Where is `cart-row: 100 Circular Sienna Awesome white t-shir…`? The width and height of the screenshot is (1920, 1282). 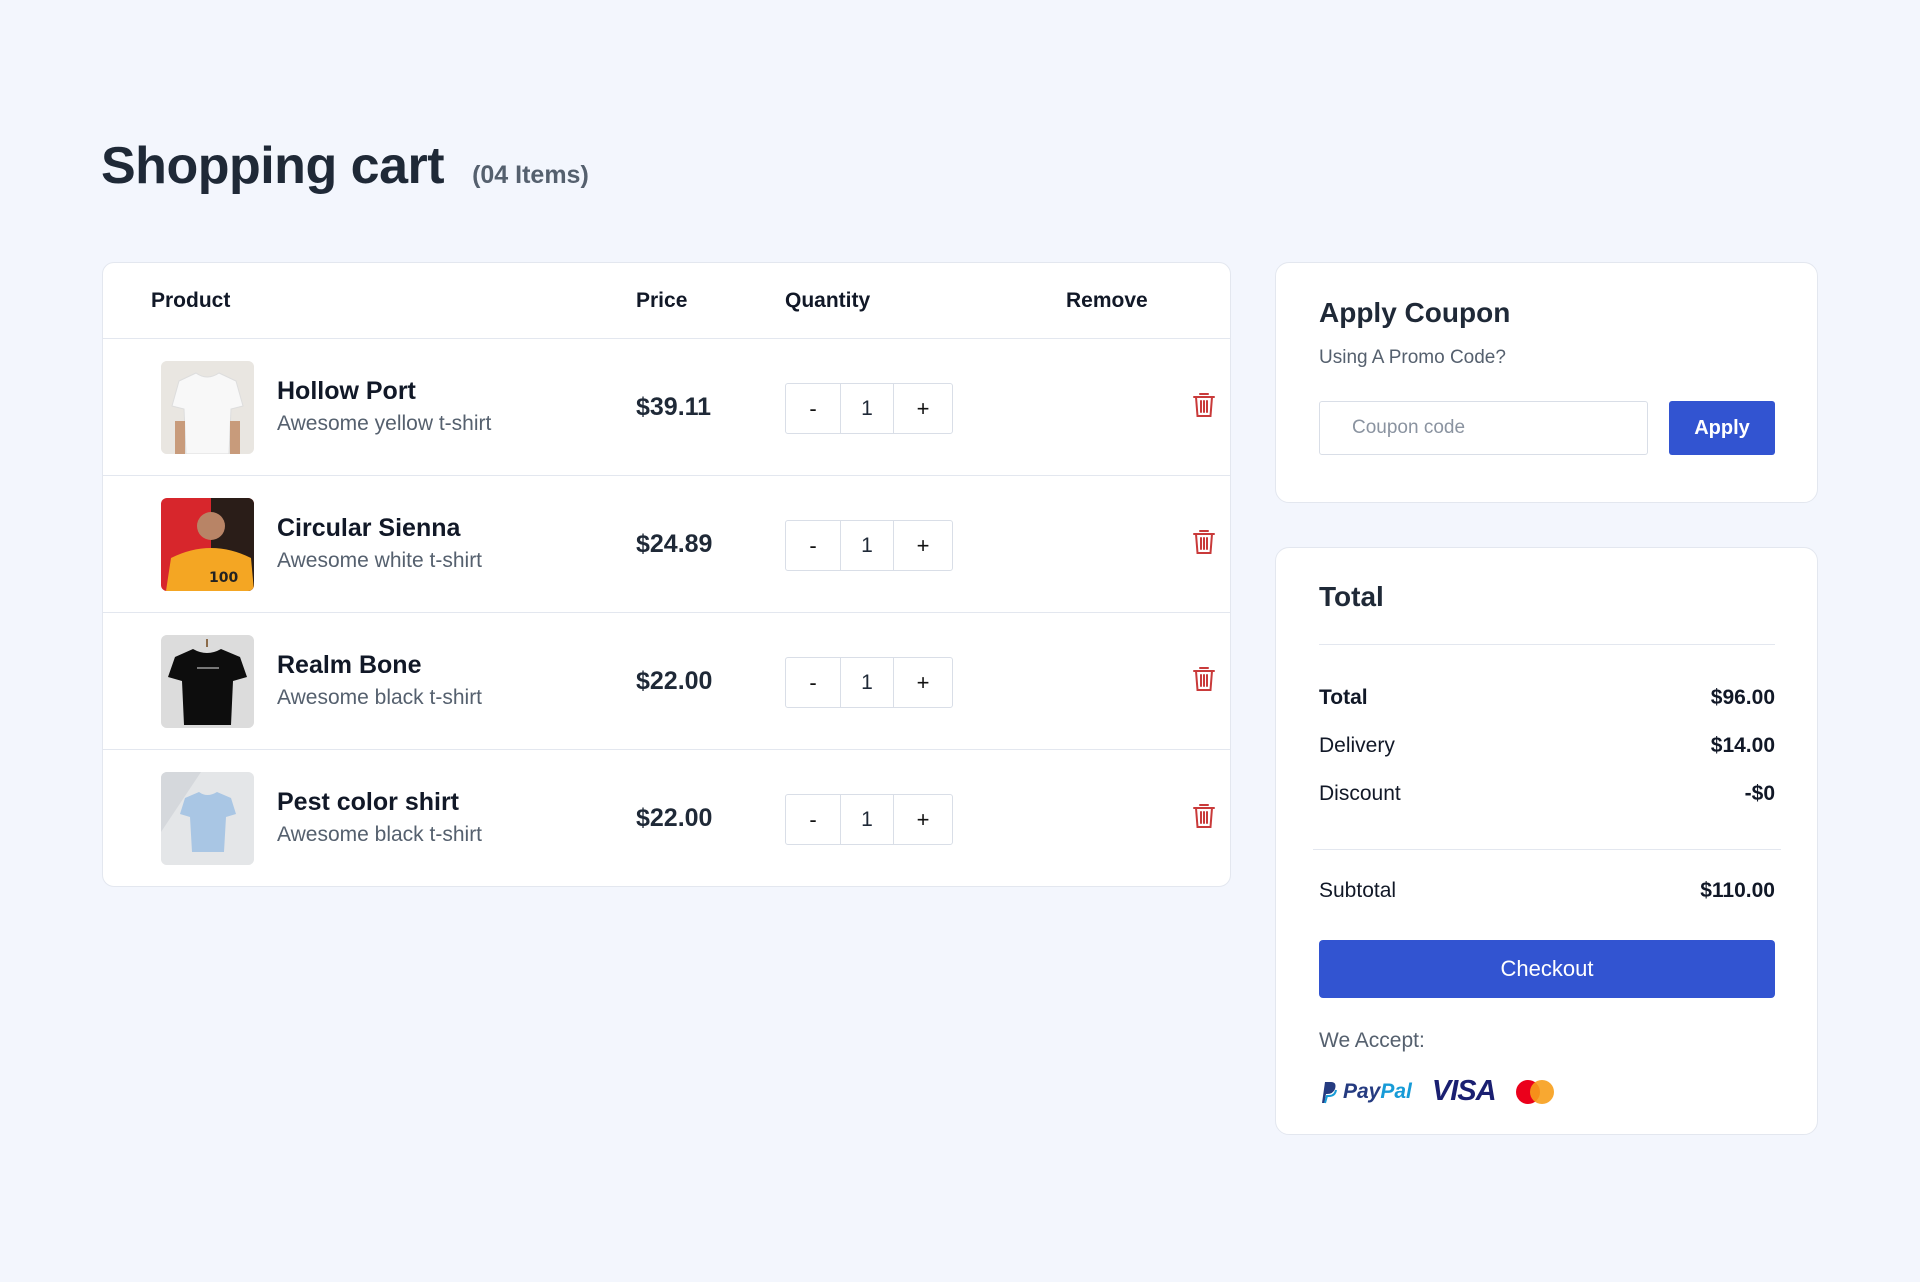 cart-row: 100 Circular Sienna Awesome white t-shir… is located at coordinates (666, 544).